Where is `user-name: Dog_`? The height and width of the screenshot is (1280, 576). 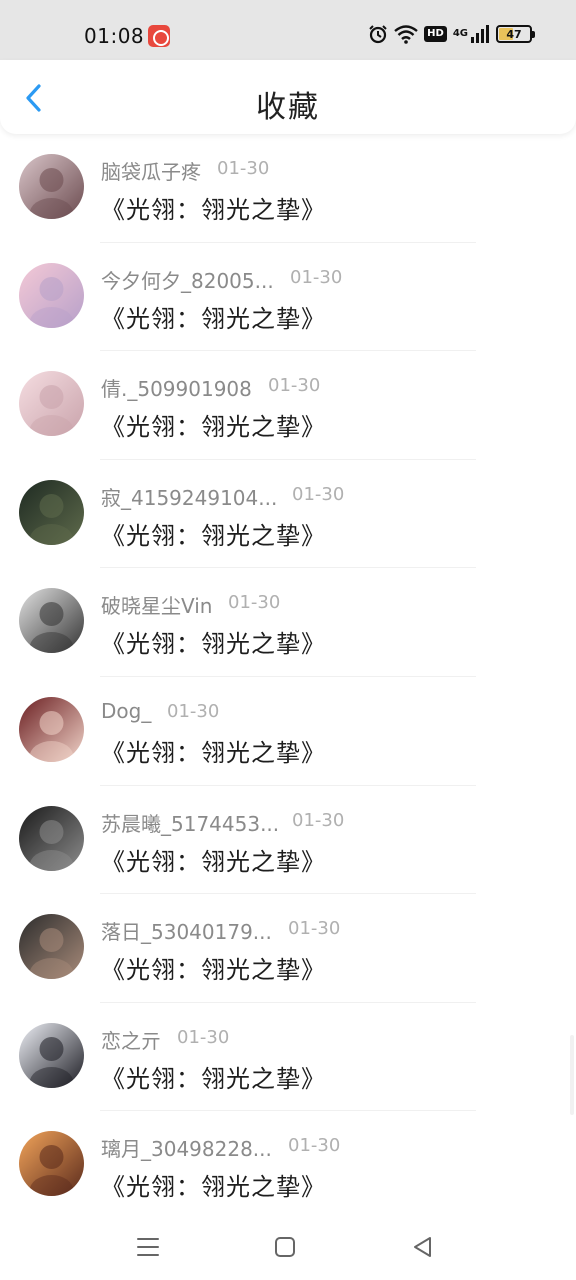 user-name: Dog_ is located at coordinates (126, 711).